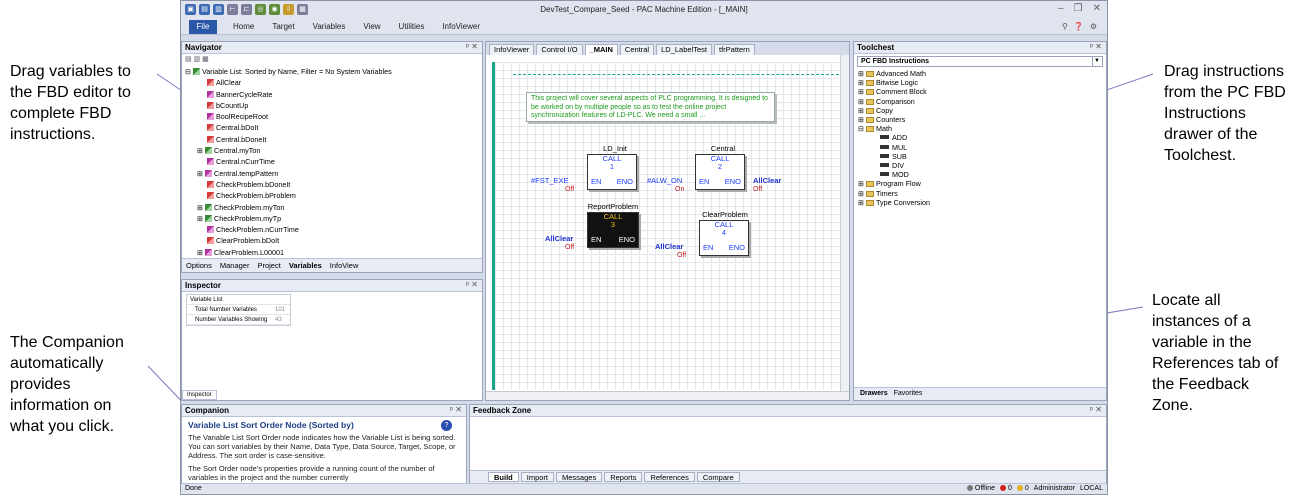  Describe the element at coordinates (446, 425) in the screenshot. I see `help-icon: ?` at that location.